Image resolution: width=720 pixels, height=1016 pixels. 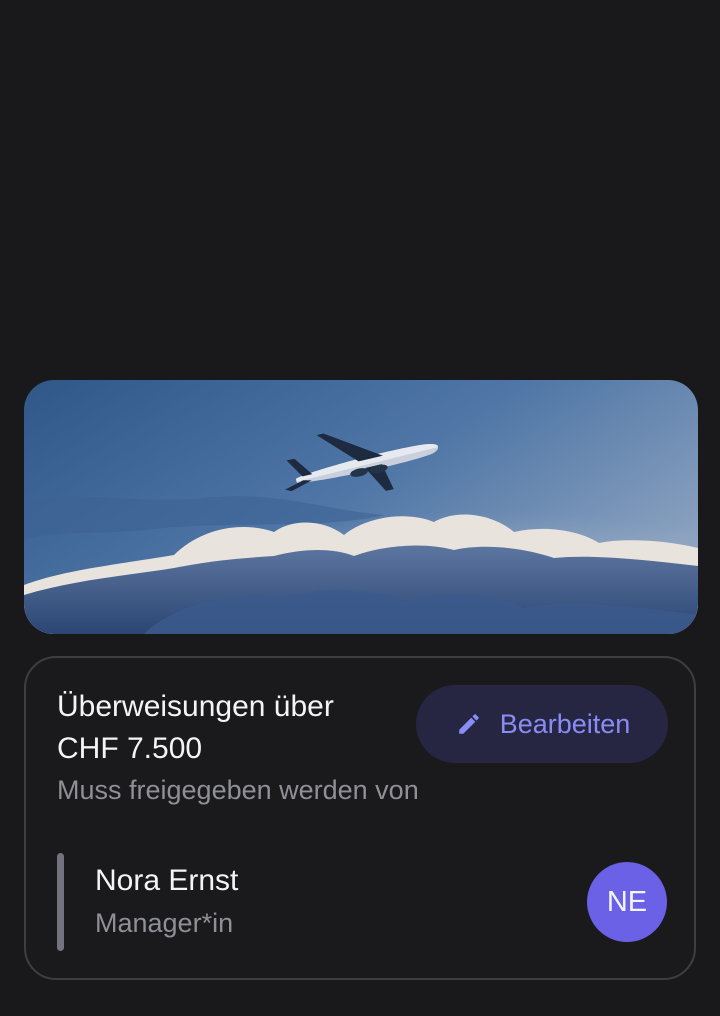 I want to click on card-title: Überweisungen über CHF 7.500, so click(x=195, y=727).